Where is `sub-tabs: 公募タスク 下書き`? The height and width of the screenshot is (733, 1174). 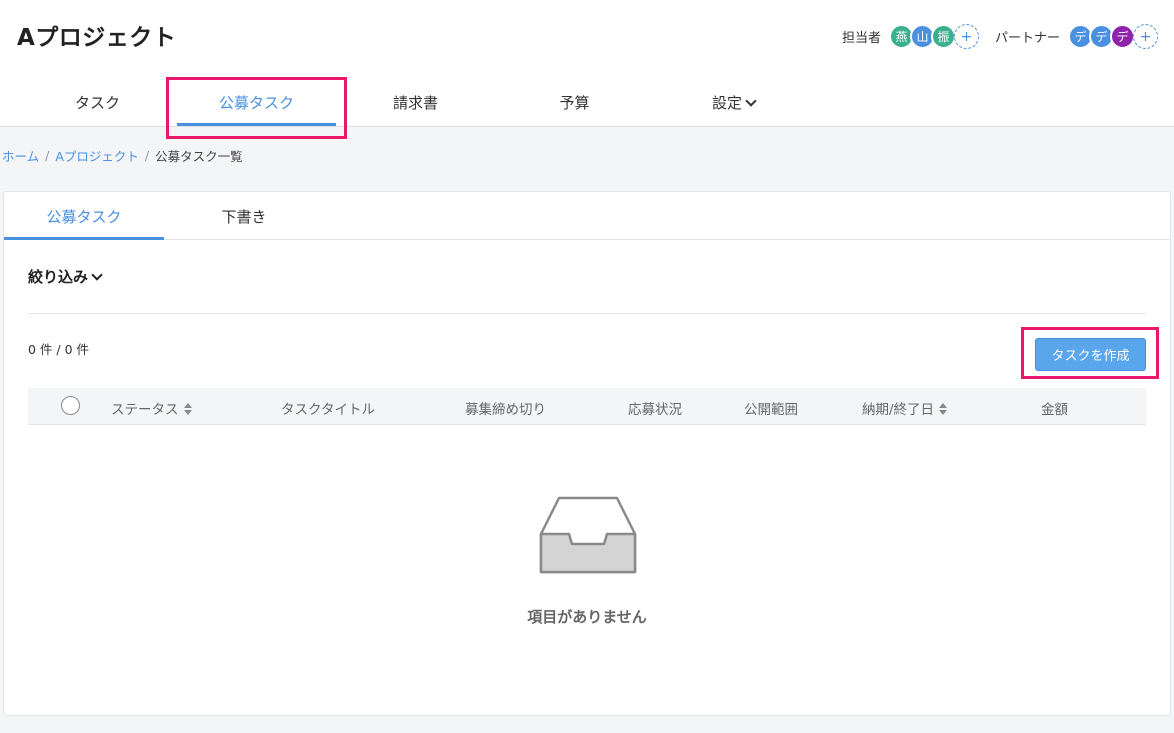 sub-tabs: 公募タスク 下書き is located at coordinates (587, 216).